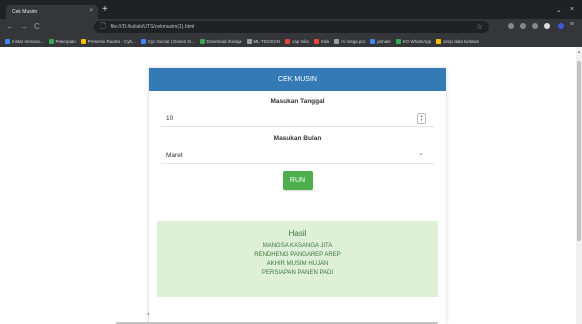 The height and width of the screenshot is (324, 582). What do you see at coordinates (384, 41) in the screenshot?
I see `bookmark-label: jamale` at bounding box center [384, 41].